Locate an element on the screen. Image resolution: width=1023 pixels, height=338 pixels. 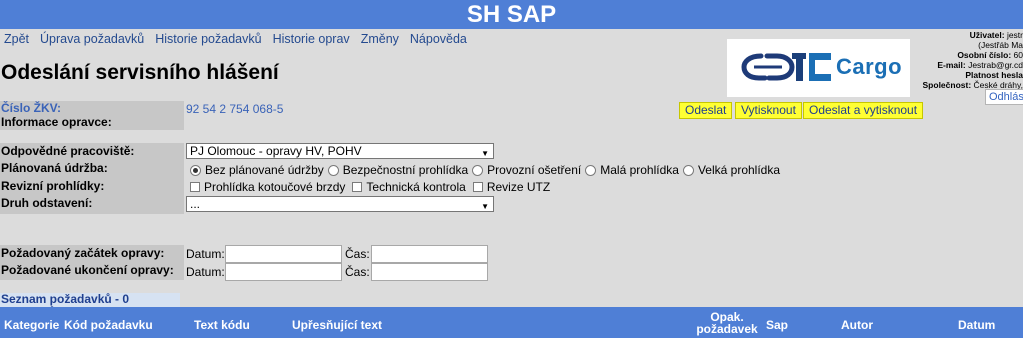
outage-type-select: ... ▼ is located at coordinates (340, 204).